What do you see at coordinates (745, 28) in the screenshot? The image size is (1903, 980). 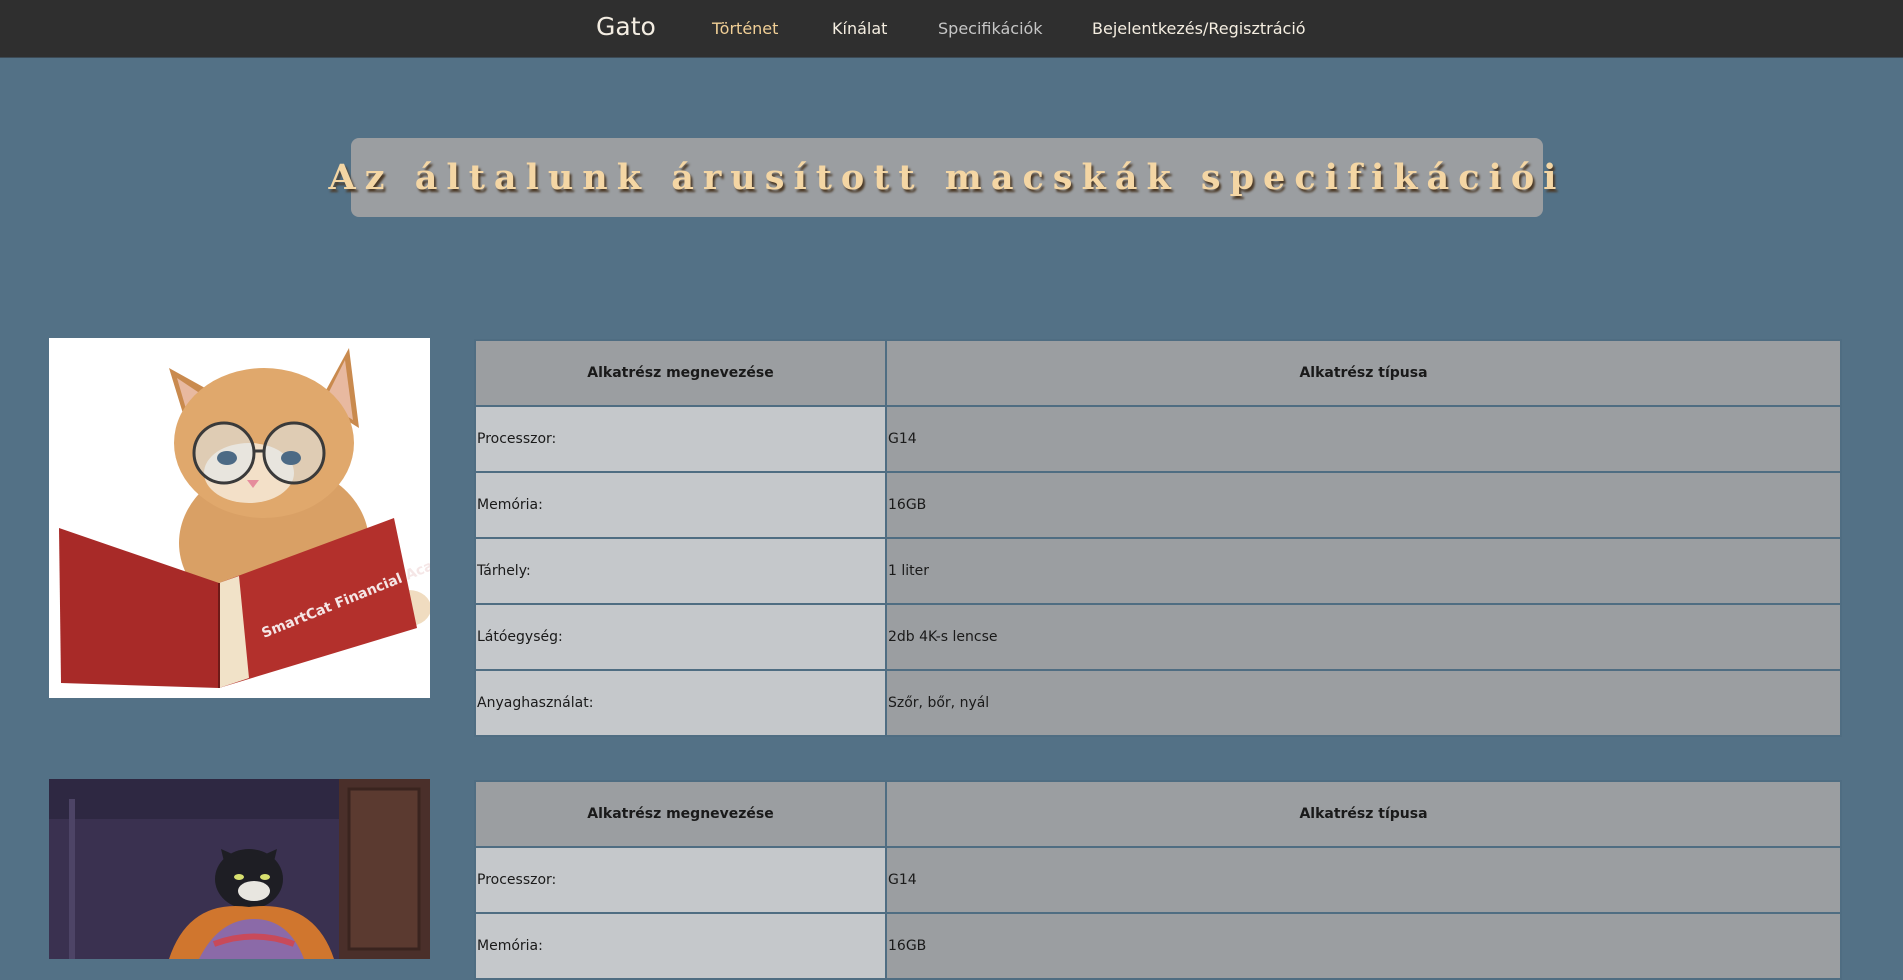 I see `nav-link-tortenet: Történet` at bounding box center [745, 28].